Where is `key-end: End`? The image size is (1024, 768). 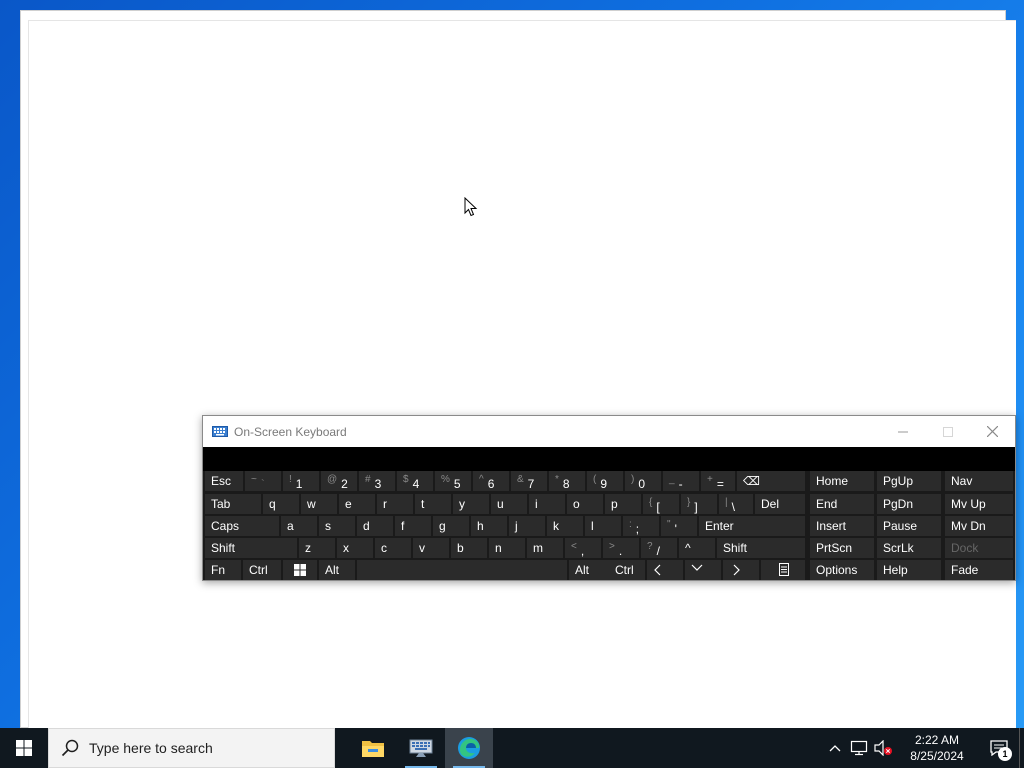 key-end: End is located at coordinates (842, 504).